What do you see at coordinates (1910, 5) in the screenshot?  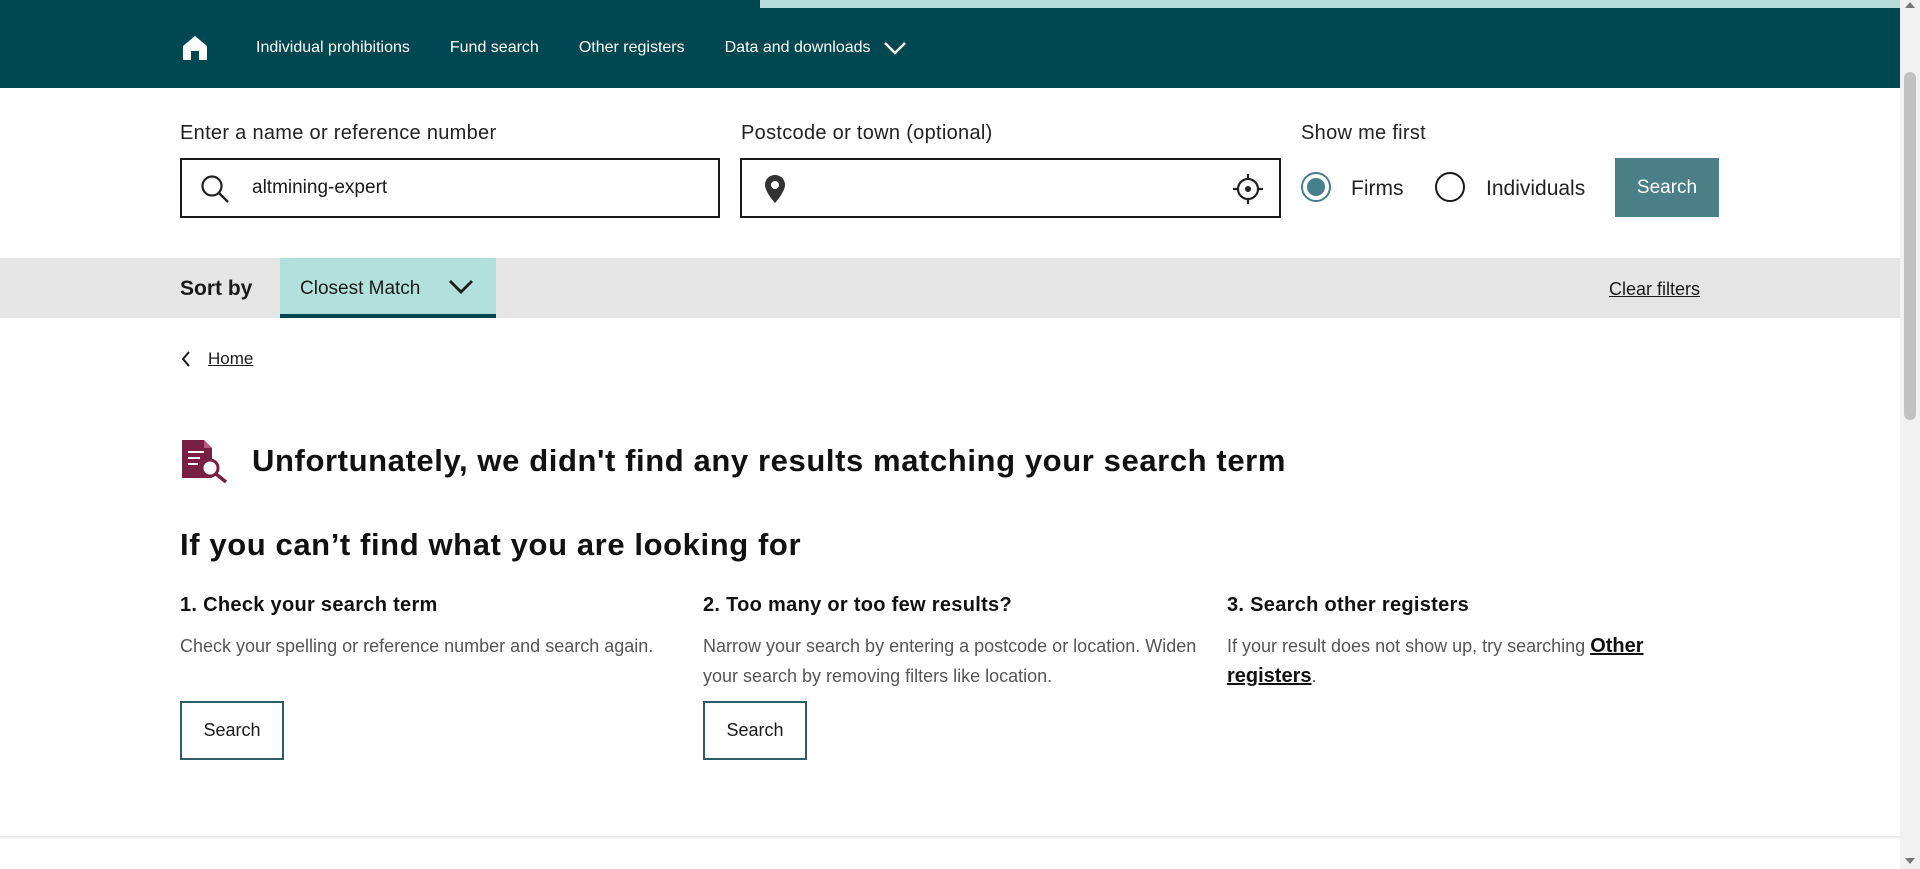 I see `scroll-up-arrow-icon` at bounding box center [1910, 5].